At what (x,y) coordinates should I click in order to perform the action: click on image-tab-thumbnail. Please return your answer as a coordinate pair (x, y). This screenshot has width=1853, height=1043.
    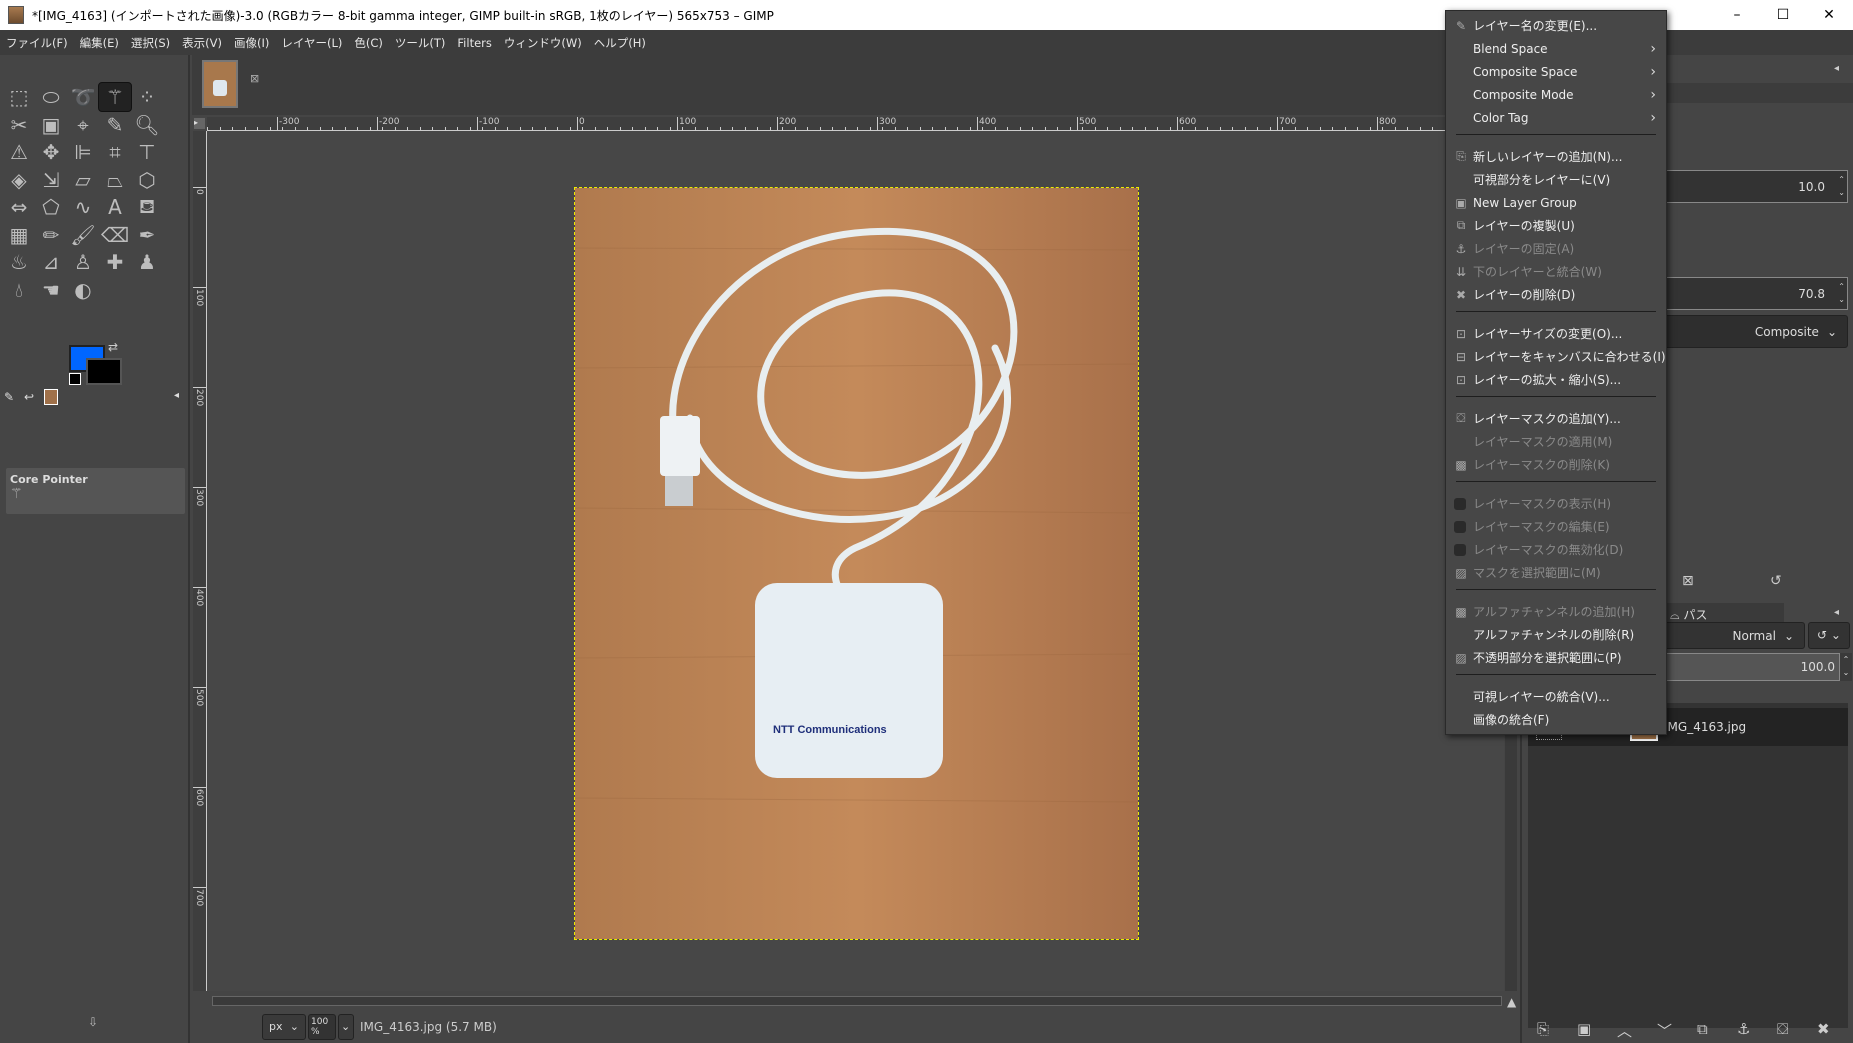
    Looking at the image, I should click on (220, 84).